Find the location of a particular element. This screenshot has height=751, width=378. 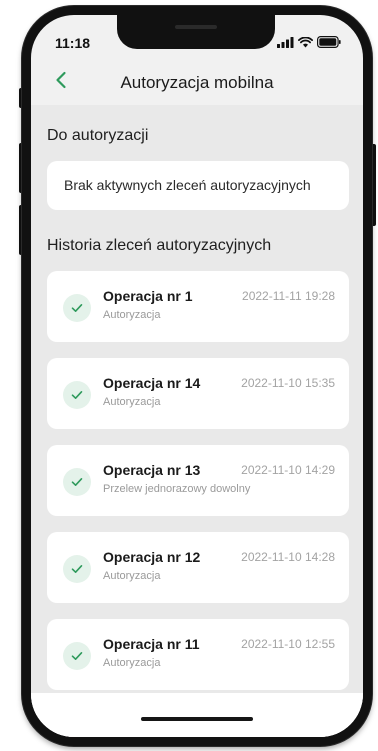

status-time: 11:18 is located at coordinates (73, 43).